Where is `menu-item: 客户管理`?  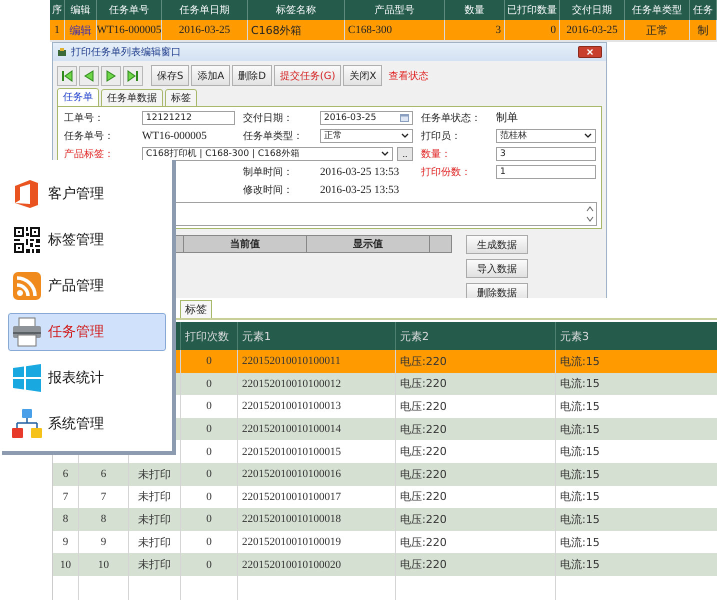
menu-item: 客户管理 is located at coordinates (87, 194).